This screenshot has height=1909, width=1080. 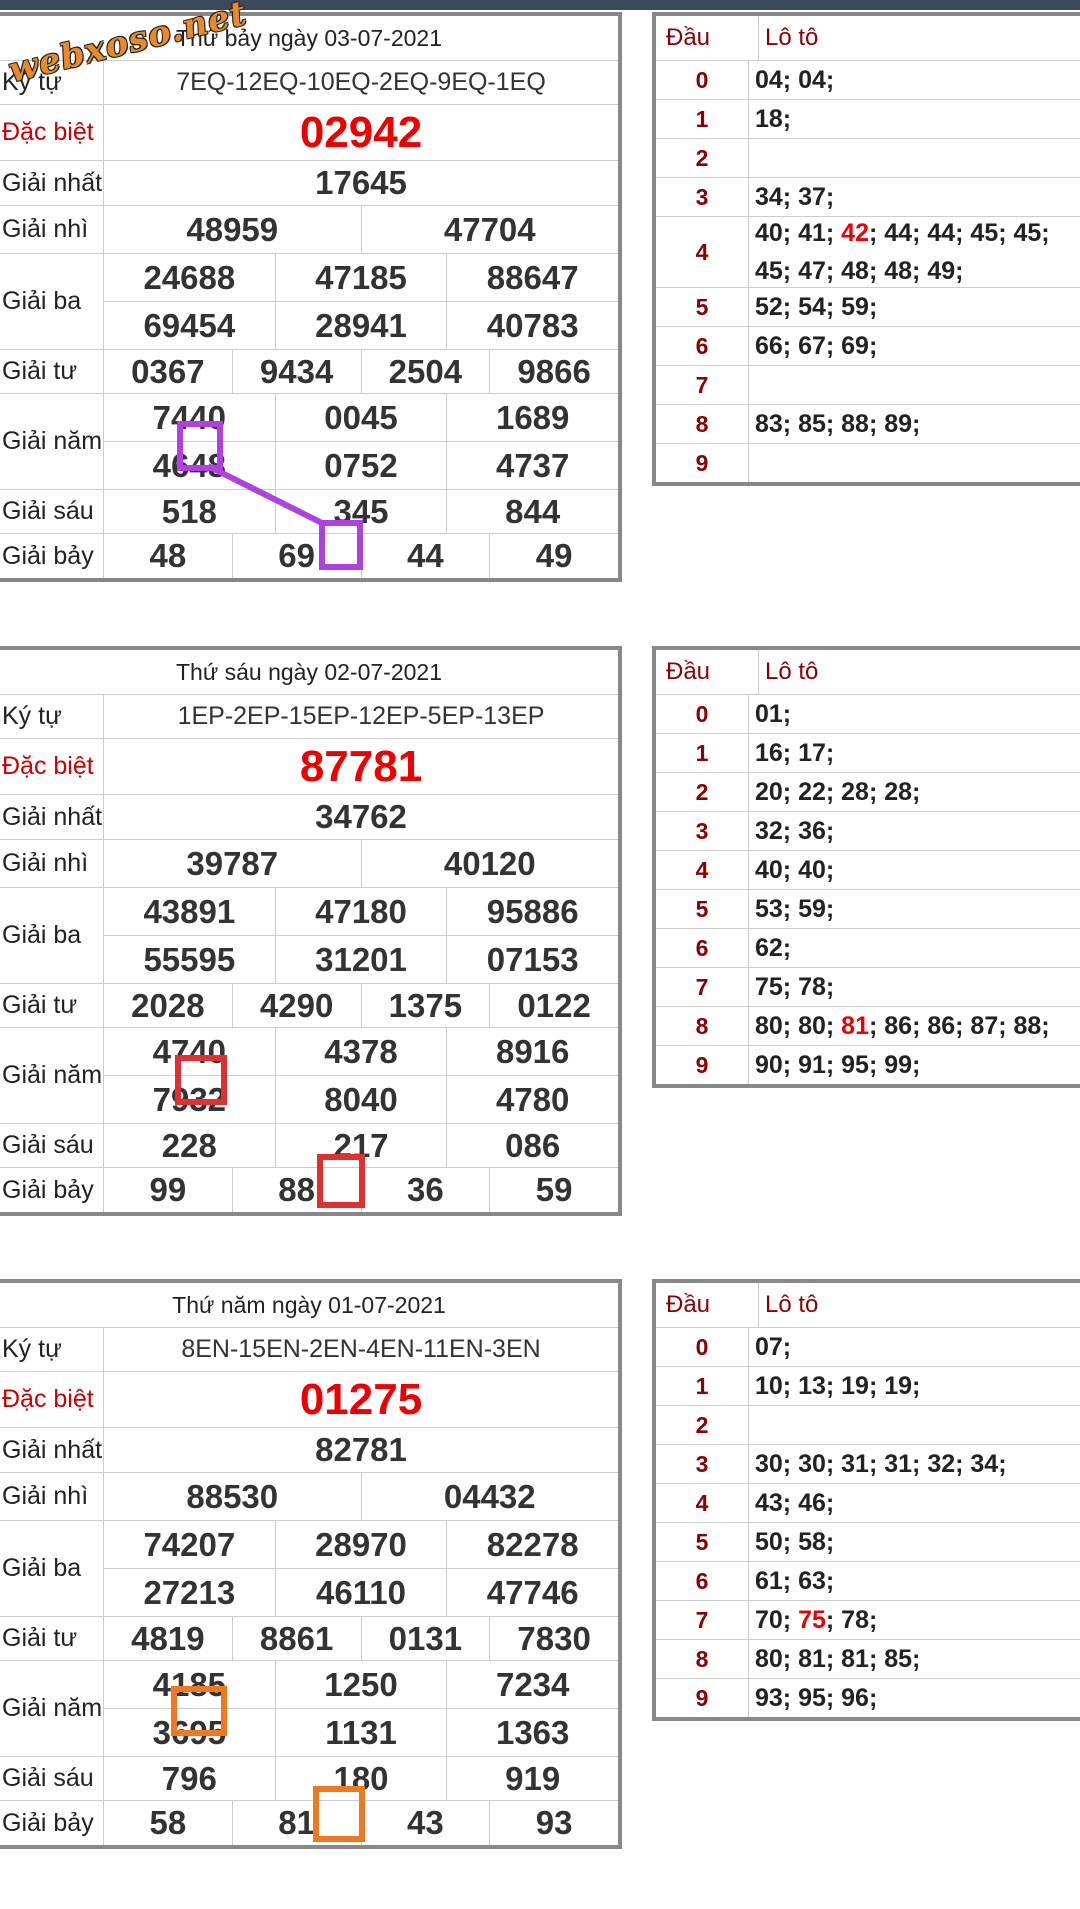 I want to click on loto-values: 32; 36;, so click(x=795, y=831).